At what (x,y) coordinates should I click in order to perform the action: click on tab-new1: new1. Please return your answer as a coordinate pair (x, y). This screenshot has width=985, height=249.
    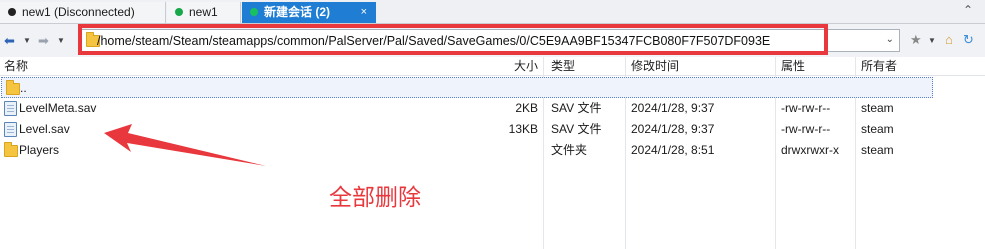
    Looking at the image, I should click on (204, 12).